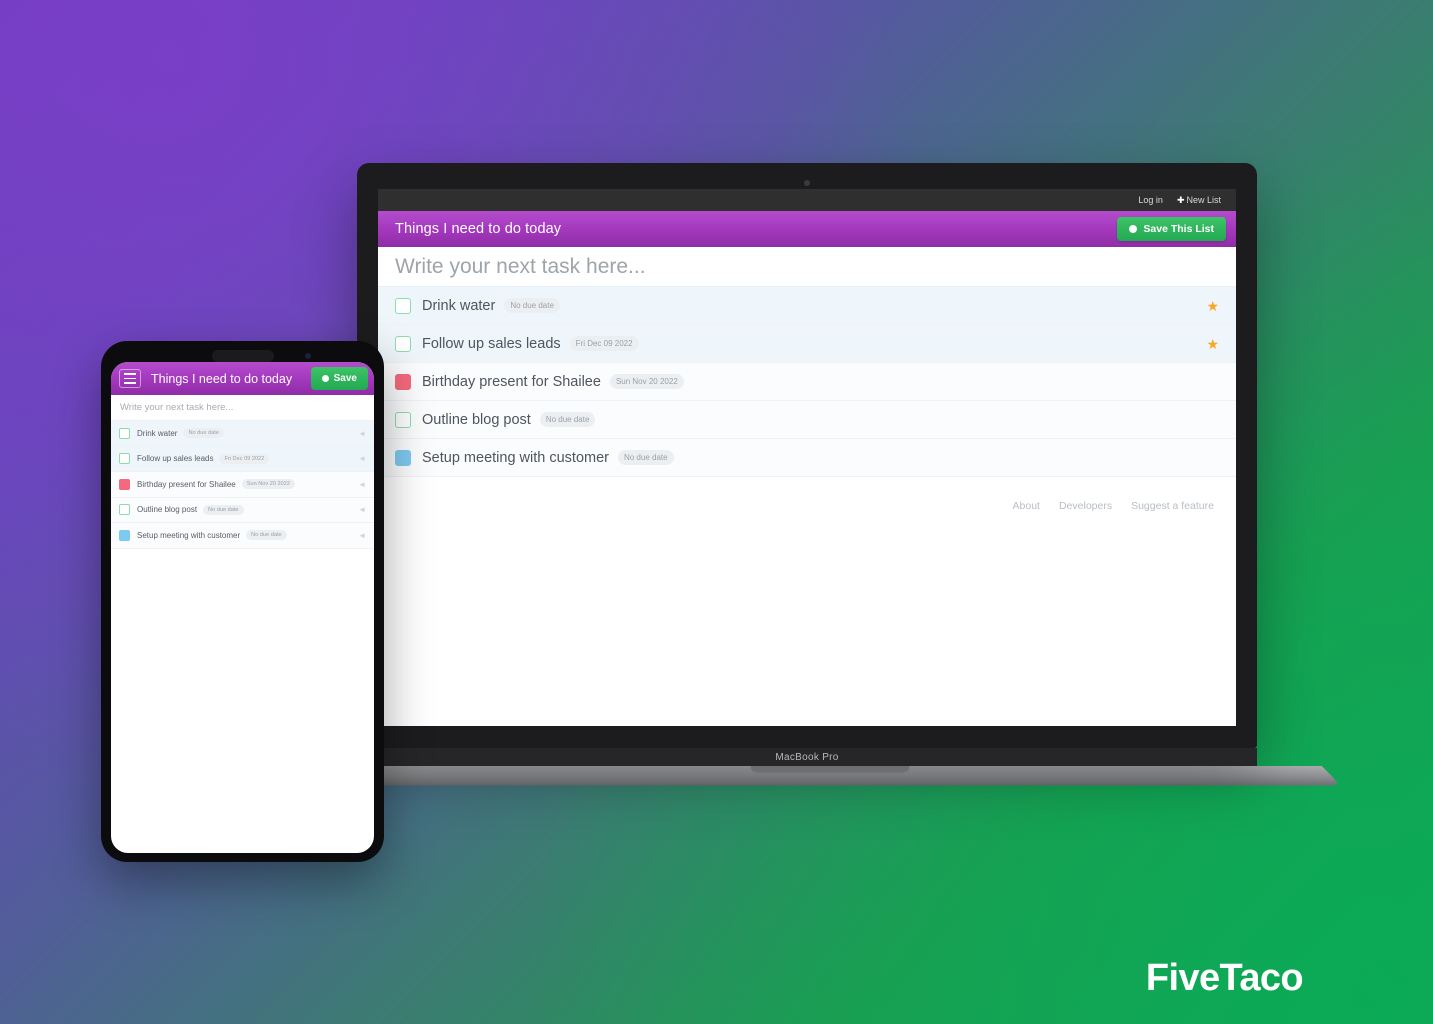 This screenshot has width=1433, height=1024. I want to click on footer-links: About Developers Suggest a feature, so click(807, 494).